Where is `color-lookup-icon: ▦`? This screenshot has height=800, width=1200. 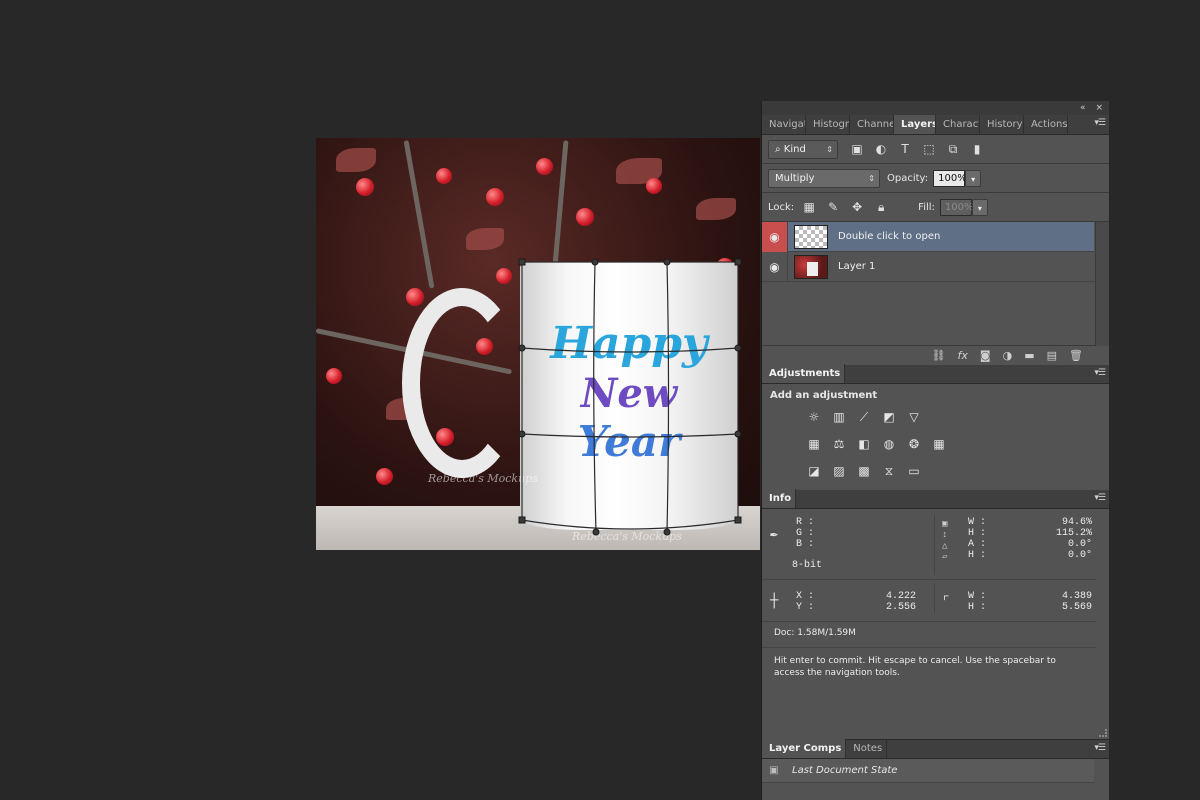 color-lookup-icon: ▦ is located at coordinates (939, 444).